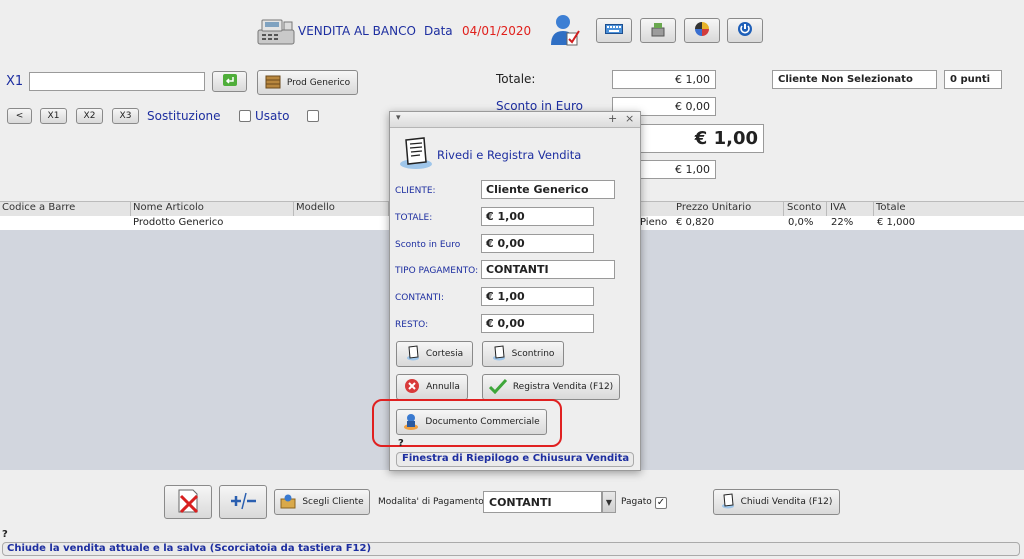 Image resolution: width=1024 pixels, height=559 pixels. Describe the element at coordinates (533, 354) in the screenshot. I see `scontrino-label: Scontrino` at that location.